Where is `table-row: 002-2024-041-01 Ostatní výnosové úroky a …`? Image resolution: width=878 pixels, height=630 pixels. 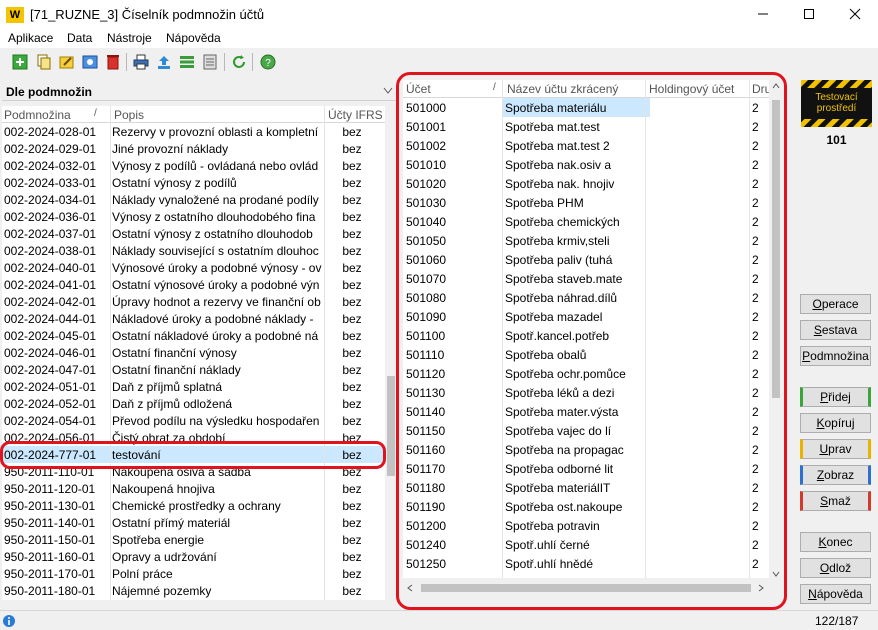 table-row: 002-2024-041-01 Ostatní výnosové úroky a … is located at coordinates (193, 284).